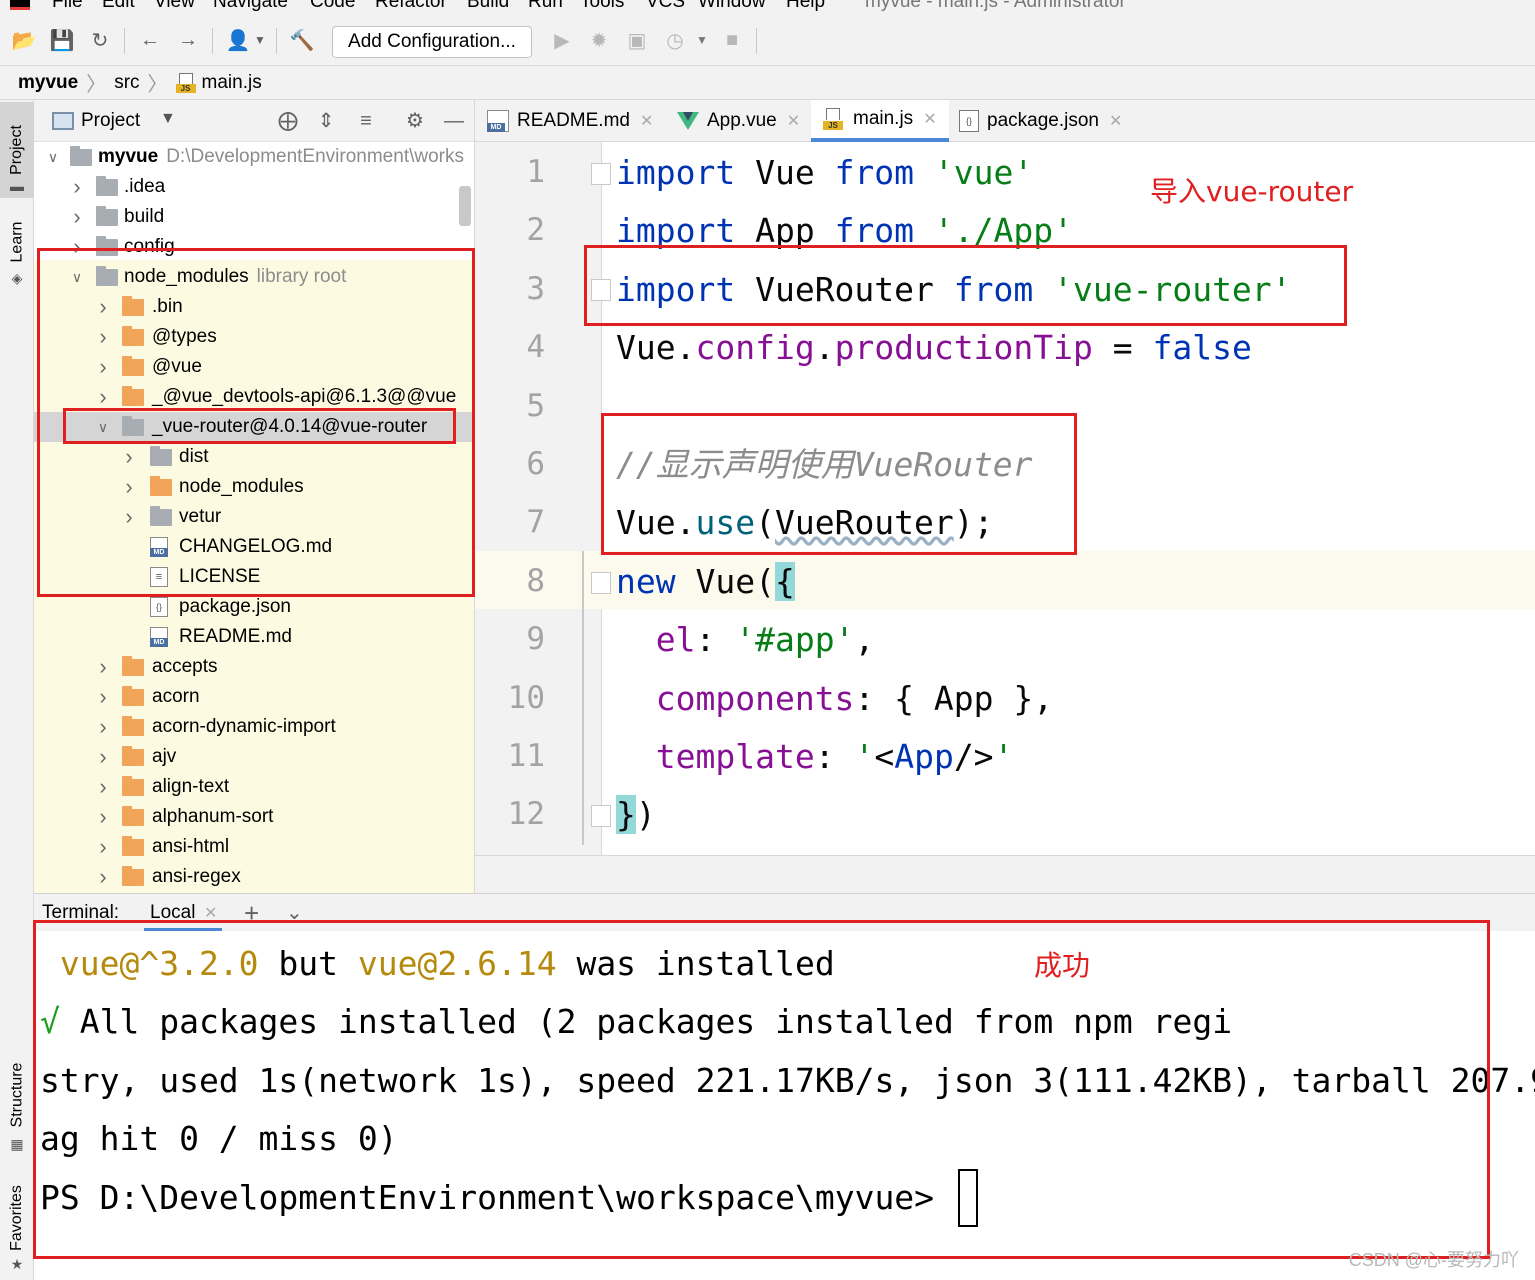  Describe the element at coordinates (254, 157) in the screenshot. I see `tree-item: ∨ myvue D:\DevelopmentEnvironment\works` at that location.